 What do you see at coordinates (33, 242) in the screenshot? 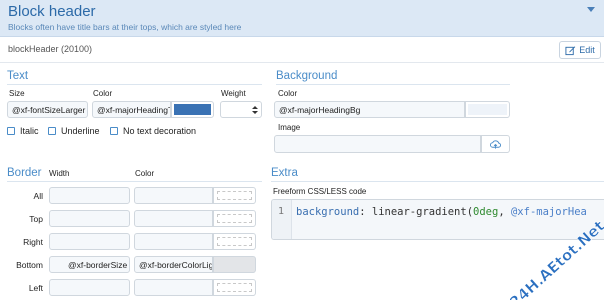
I see `border-side-label: Right` at bounding box center [33, 242].